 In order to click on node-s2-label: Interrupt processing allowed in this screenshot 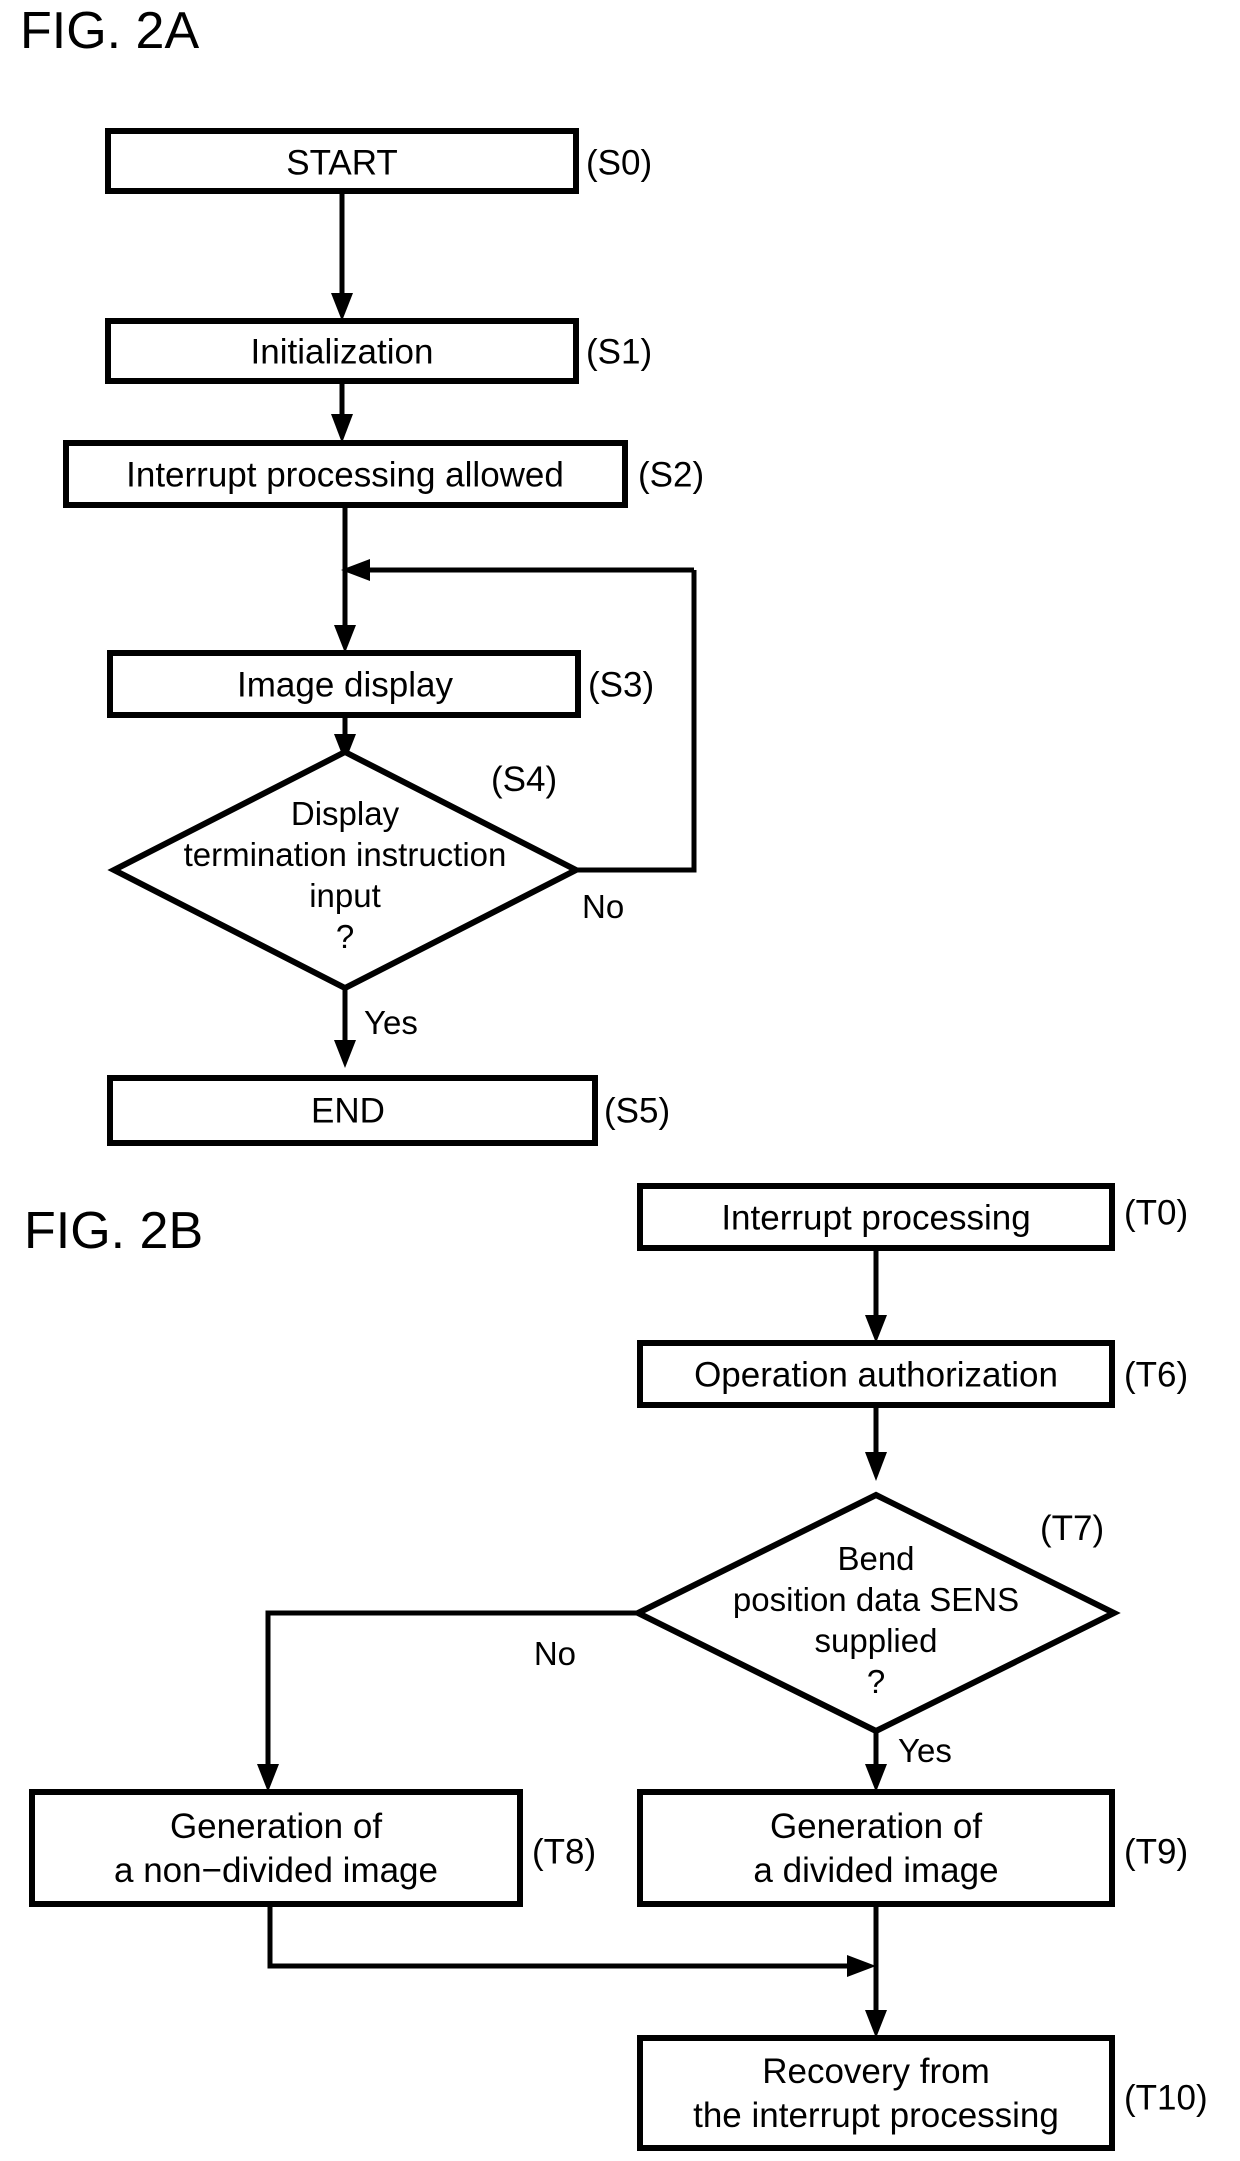, I will do `click(345, 474)`.